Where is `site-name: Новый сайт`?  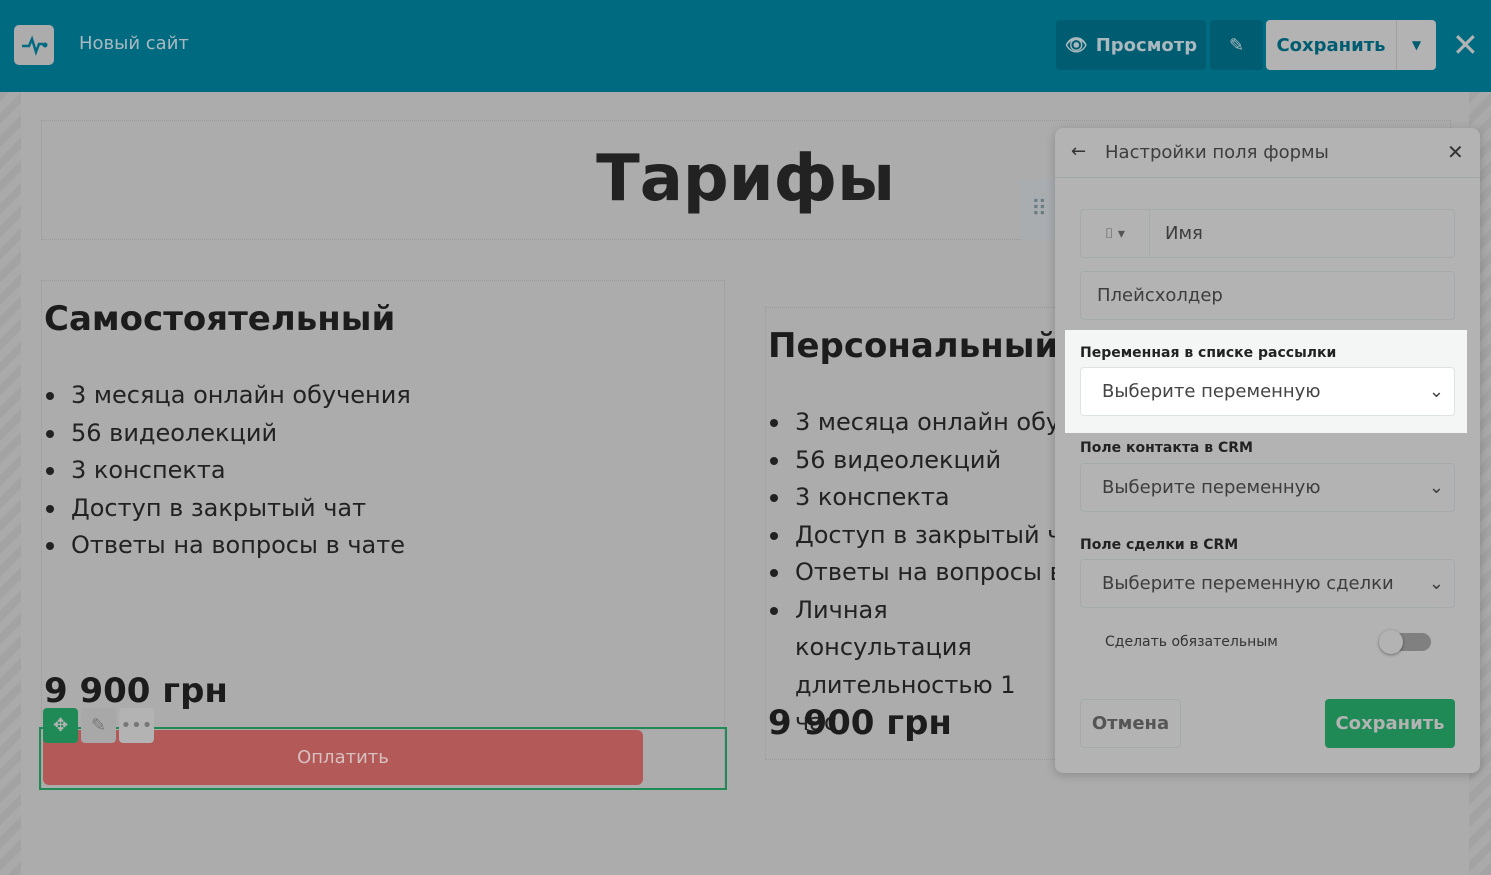 site-name: Новый сайт is located at coordinates (134, 43).